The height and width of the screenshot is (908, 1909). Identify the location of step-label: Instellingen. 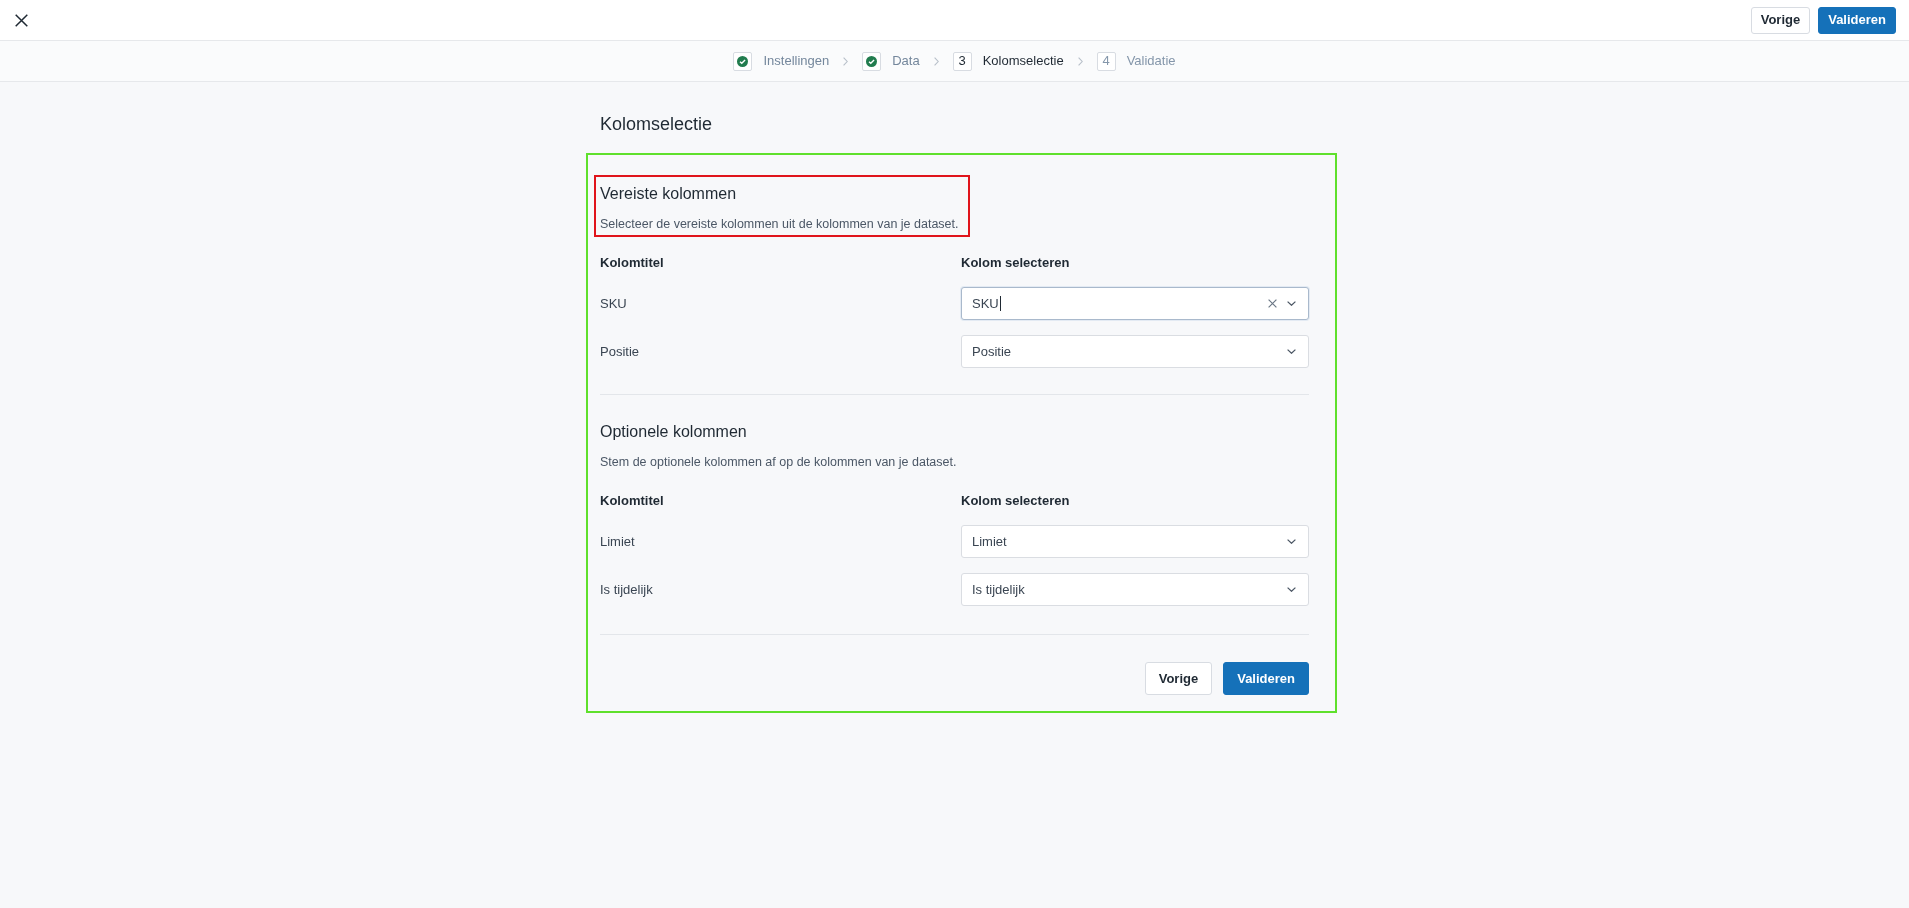
(796, 61).